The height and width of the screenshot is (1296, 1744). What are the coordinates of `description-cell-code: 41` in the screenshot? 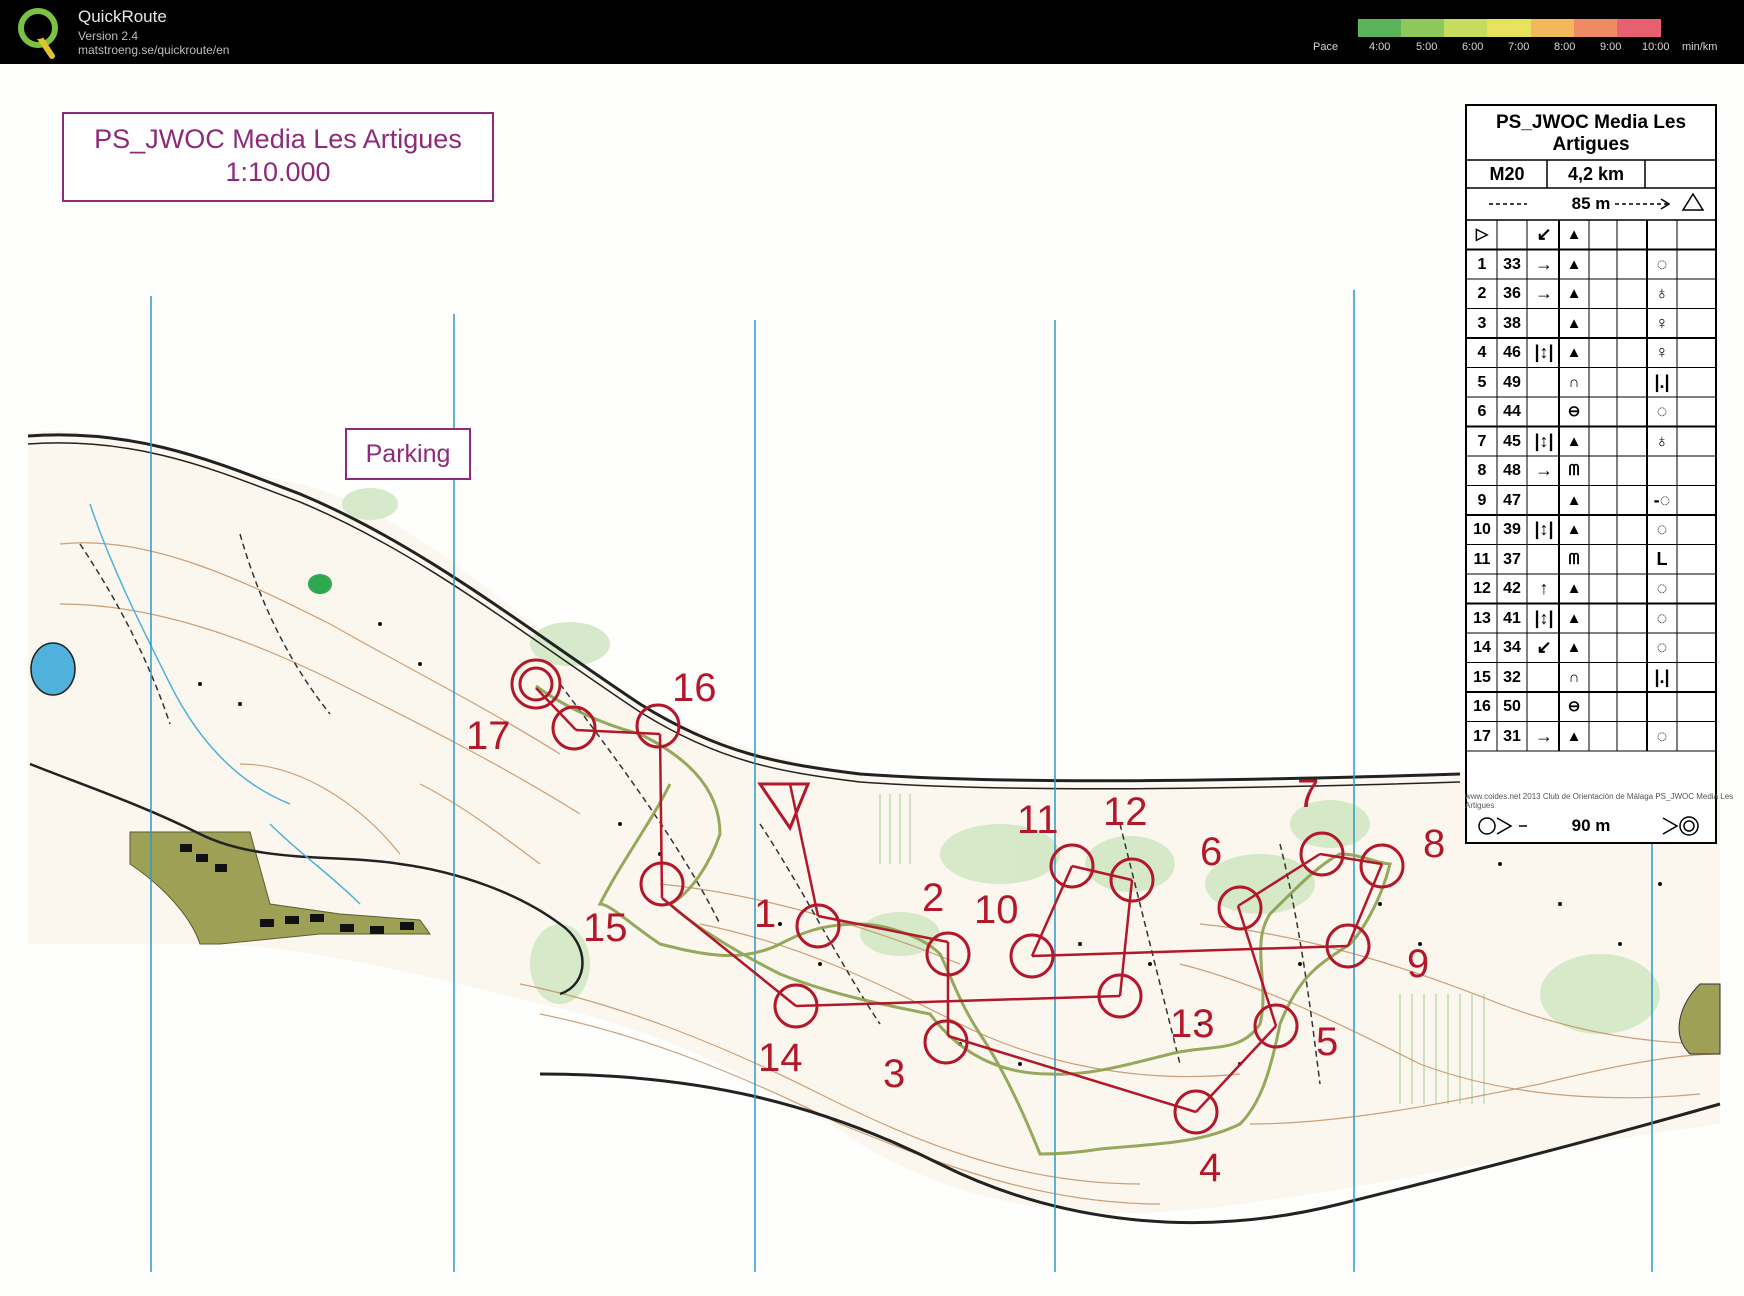 It's located at (1512, 618).